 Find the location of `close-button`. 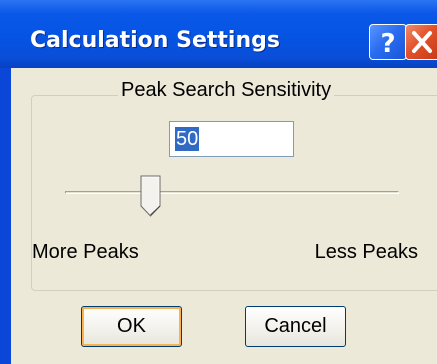

close-button is located at coordinates (421, 42).